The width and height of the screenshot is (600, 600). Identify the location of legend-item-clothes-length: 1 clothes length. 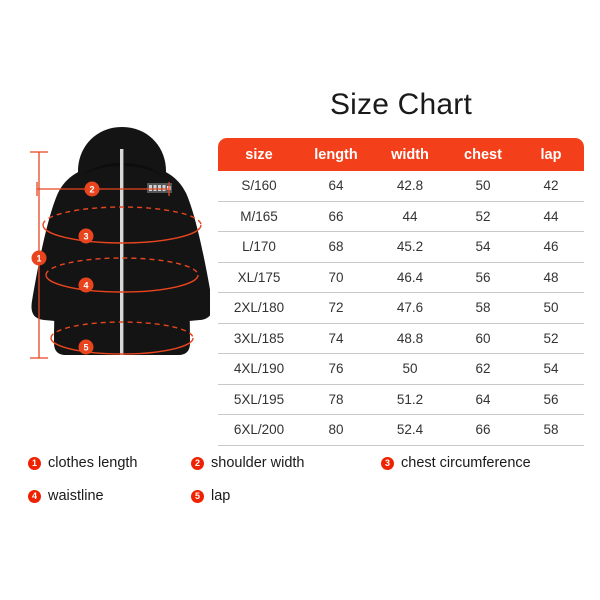
(82, 463).